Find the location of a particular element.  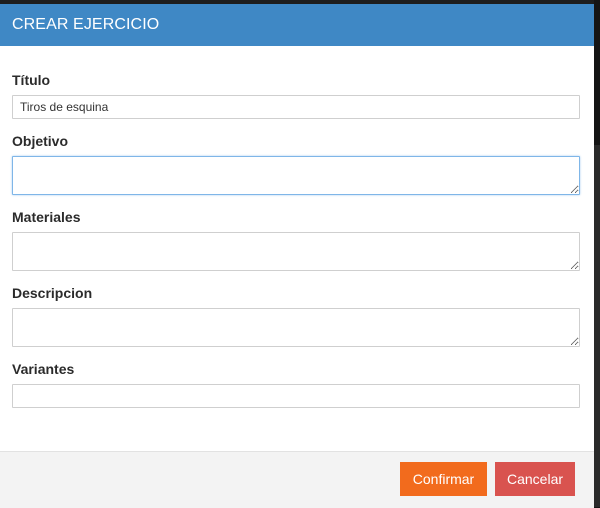

objetivo-field-group: Objetivo is located at coordinates (296, 164).